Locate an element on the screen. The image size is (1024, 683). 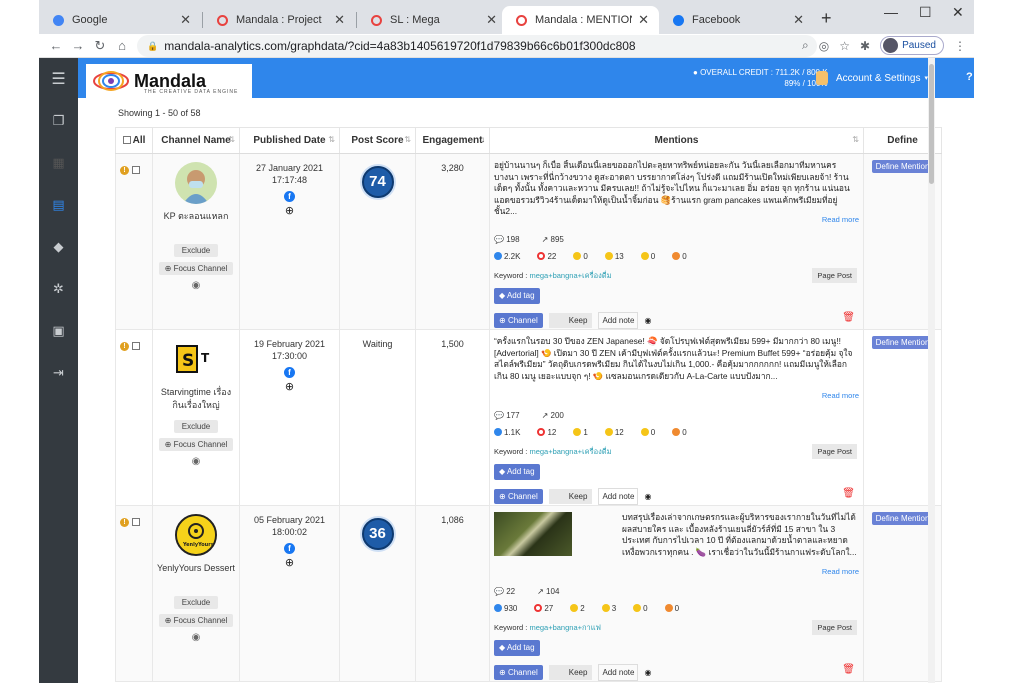
channel-avatar: YenlyYours is located at coordinates (196, 535).